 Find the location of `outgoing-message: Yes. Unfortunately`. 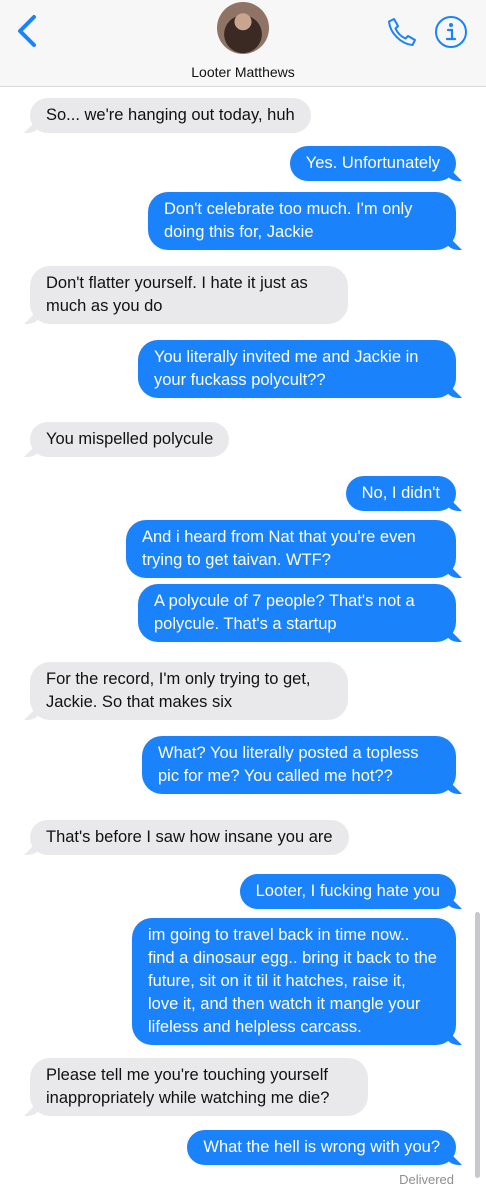

outgoing-message: Yes. Unfortunately is located at coordinates (372, 163).